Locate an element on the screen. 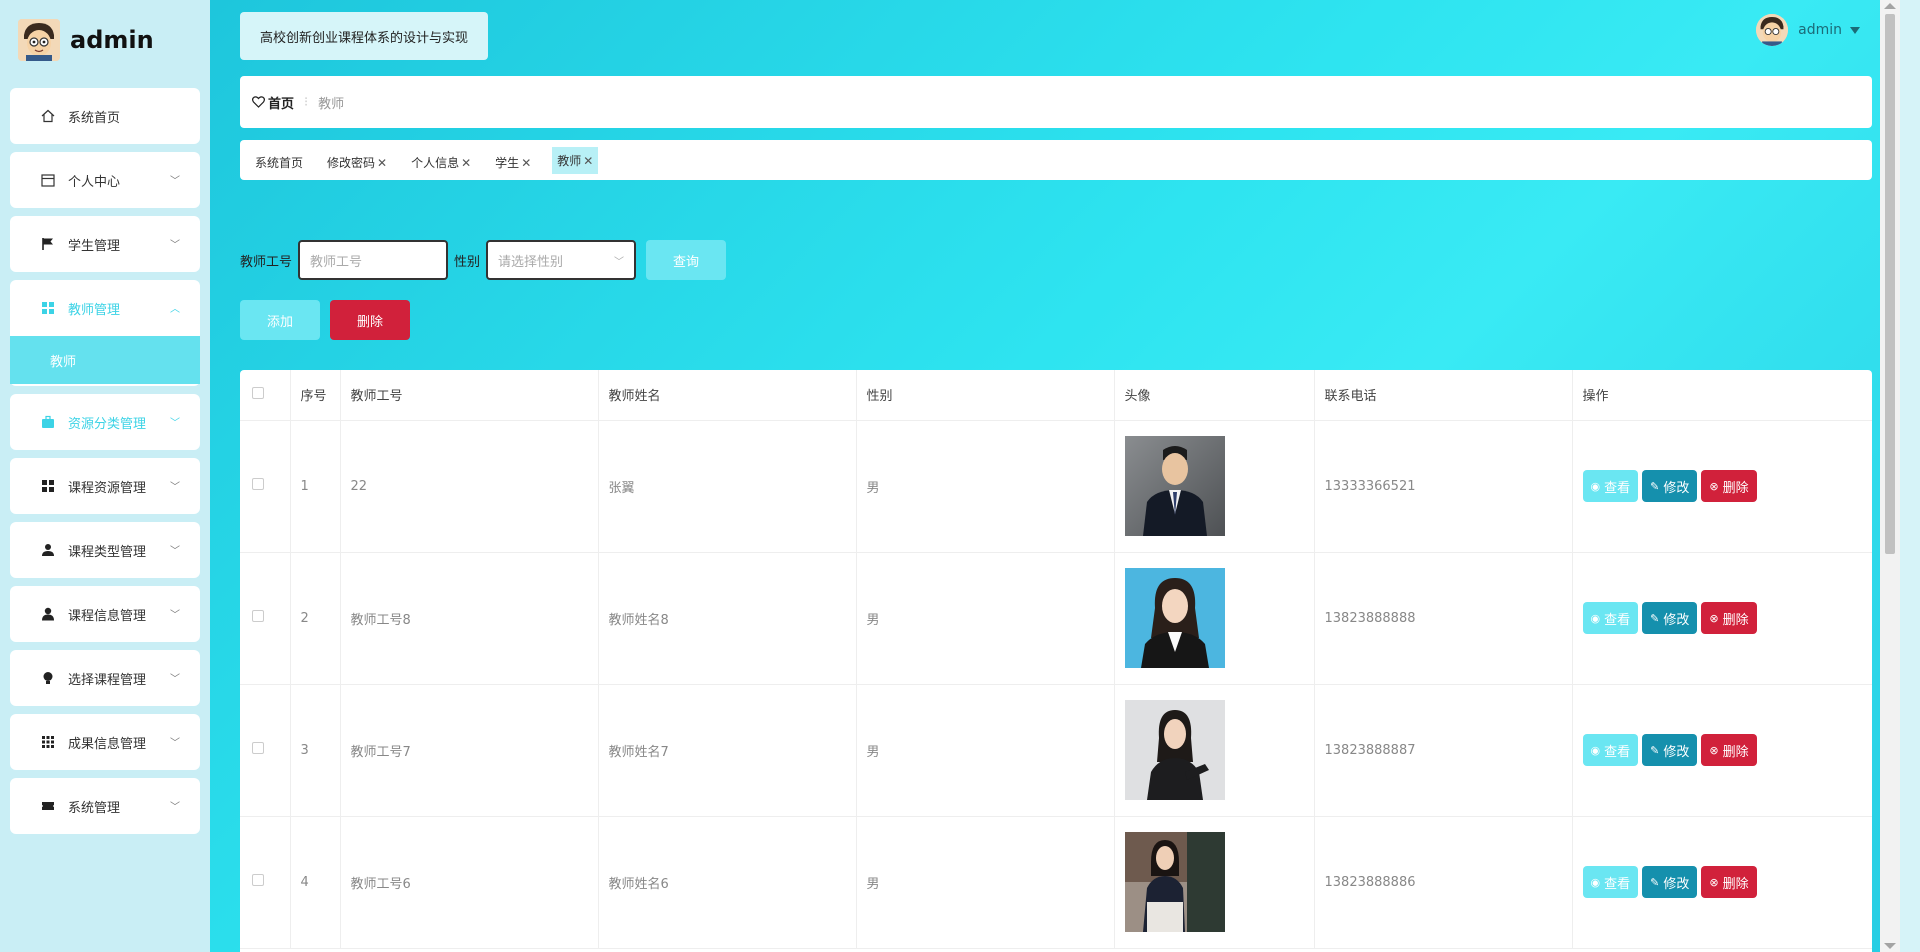 The image size is (1920, 952). menu-label: 课程类型管理 is located at coordinates (107, 552).